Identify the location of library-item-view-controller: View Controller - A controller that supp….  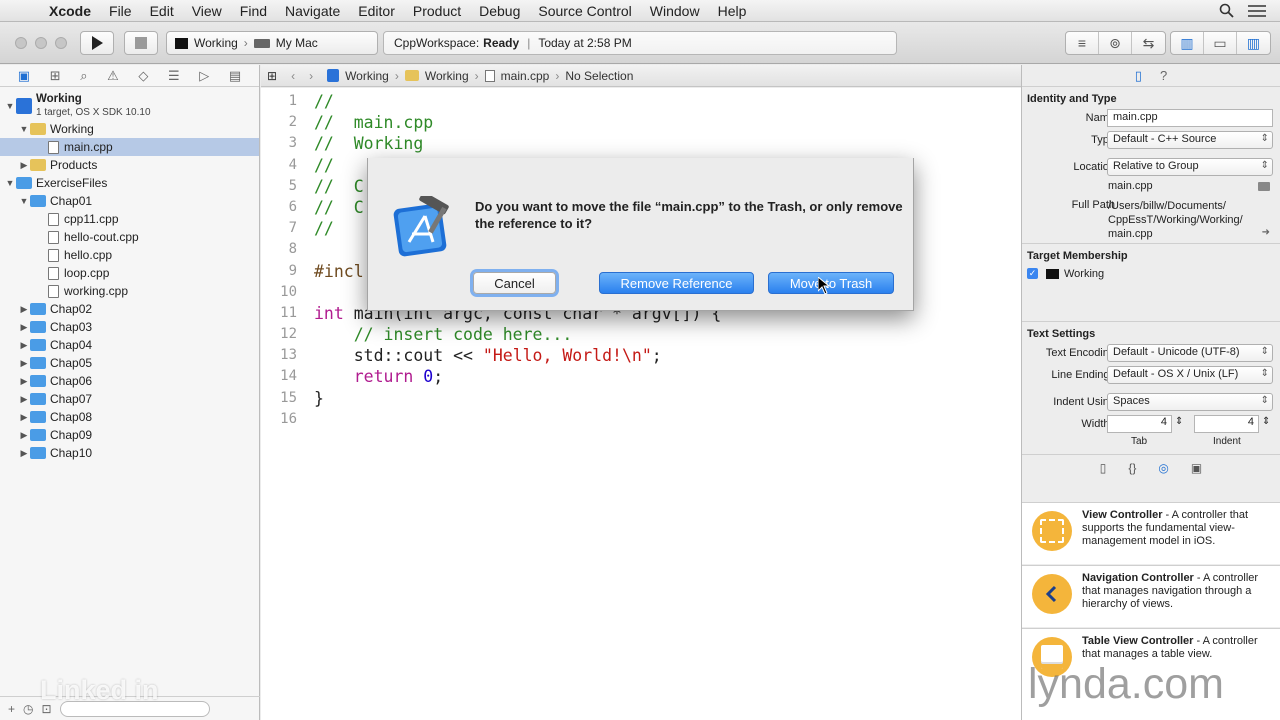
(1151, 533).